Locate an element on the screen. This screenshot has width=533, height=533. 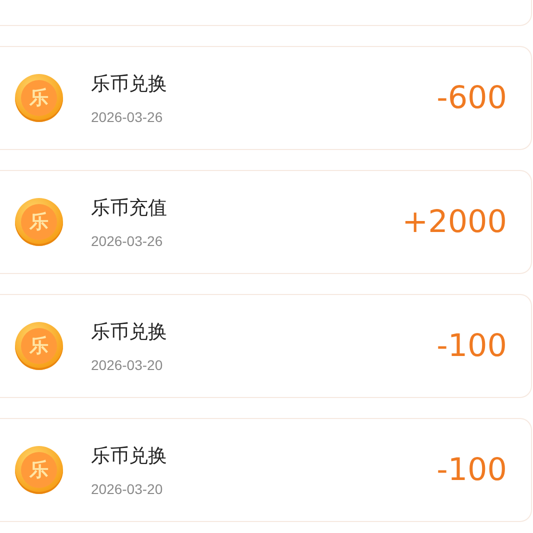
record-title: 乐币充值 is located at coordinates (129, 208).